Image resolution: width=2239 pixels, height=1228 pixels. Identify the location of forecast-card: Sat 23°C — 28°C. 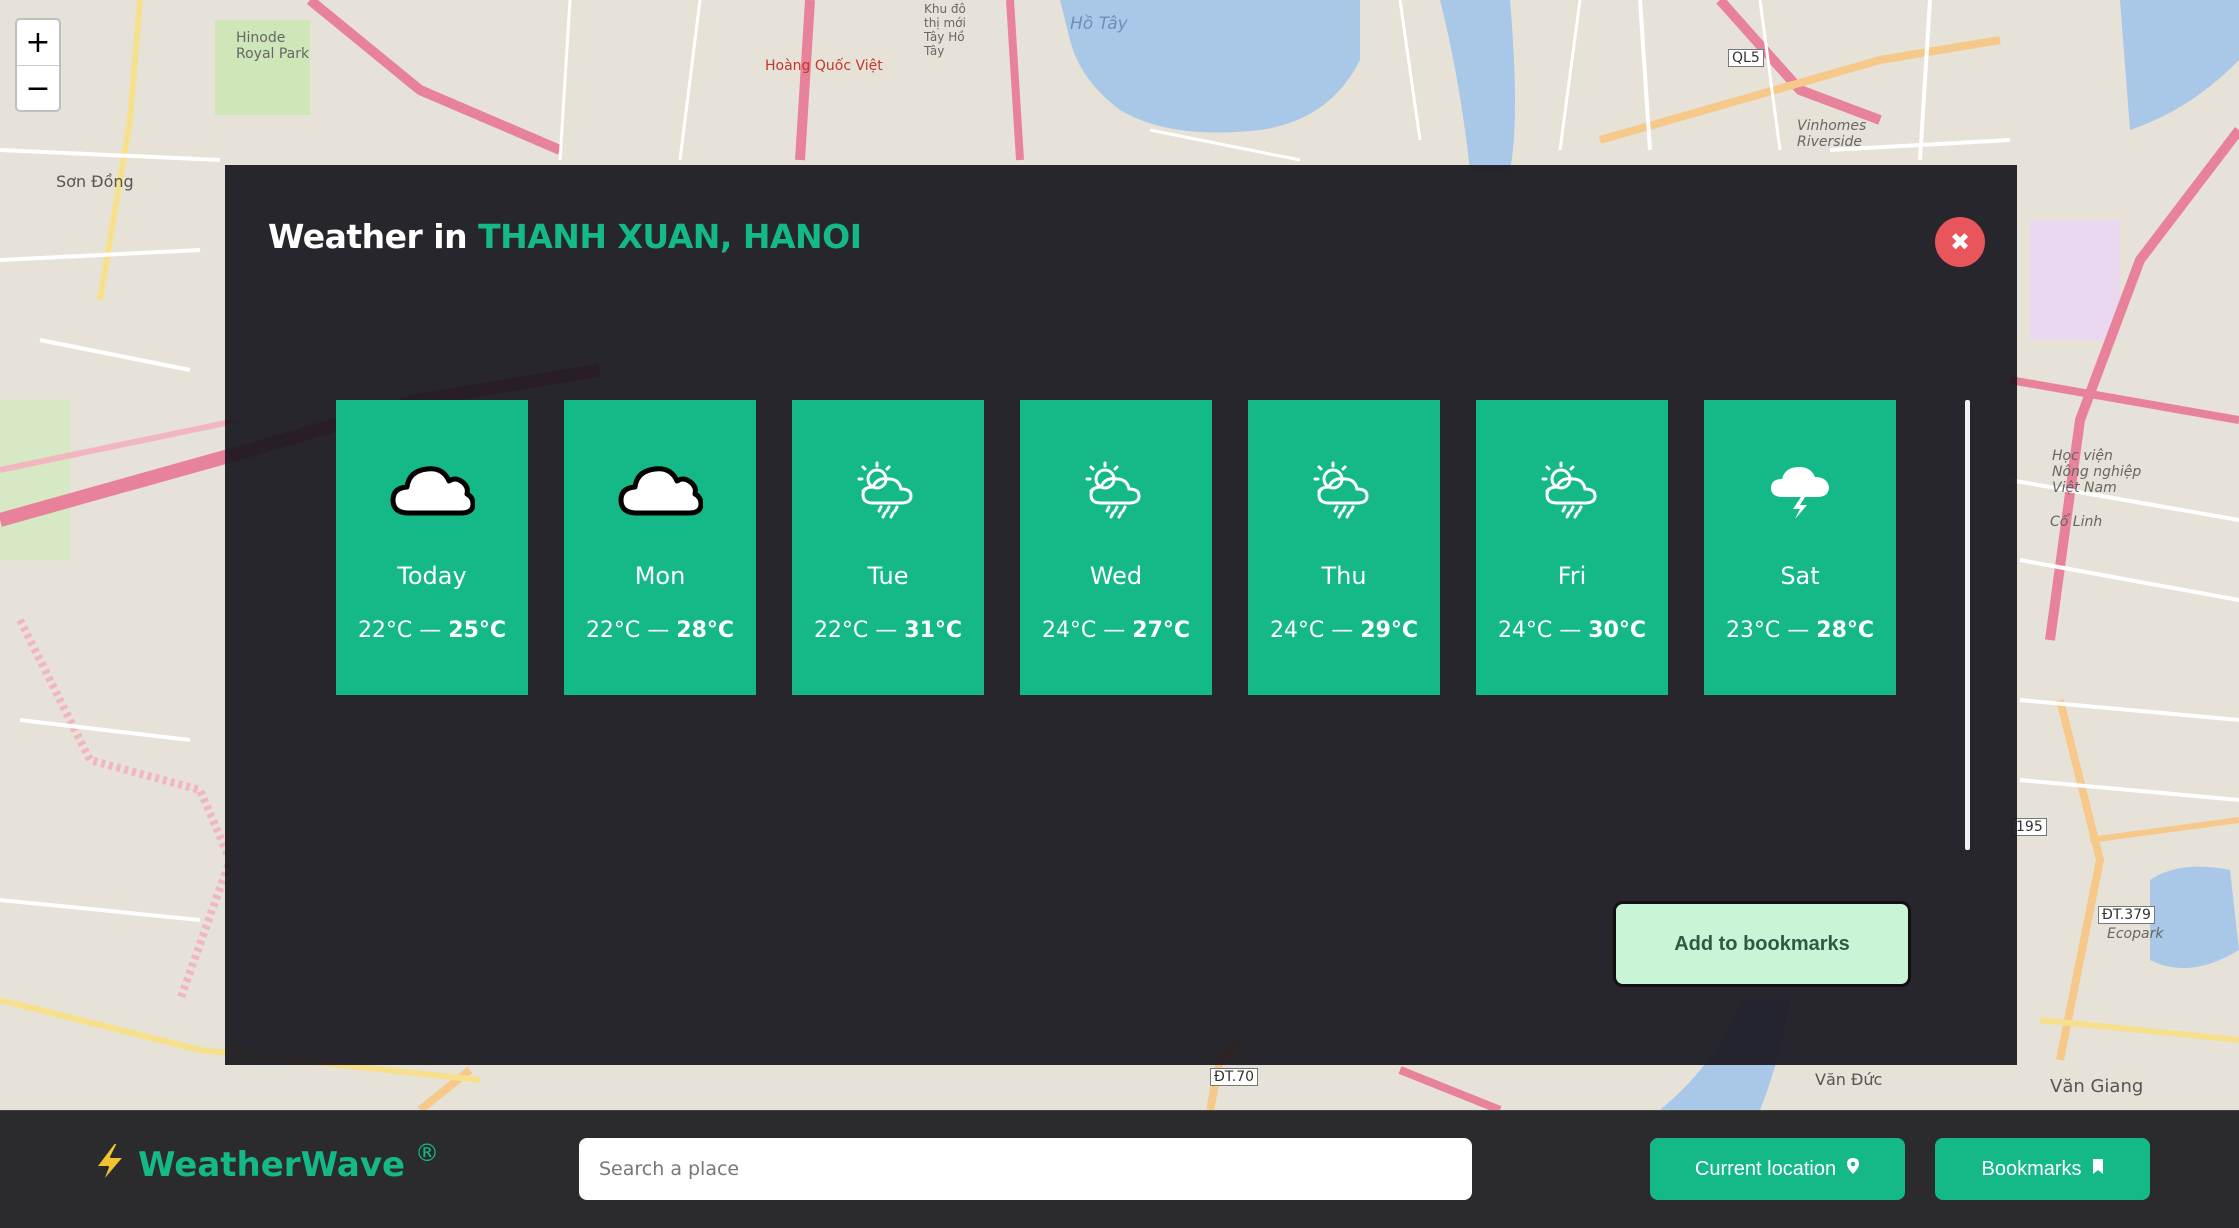
(1800, 547).